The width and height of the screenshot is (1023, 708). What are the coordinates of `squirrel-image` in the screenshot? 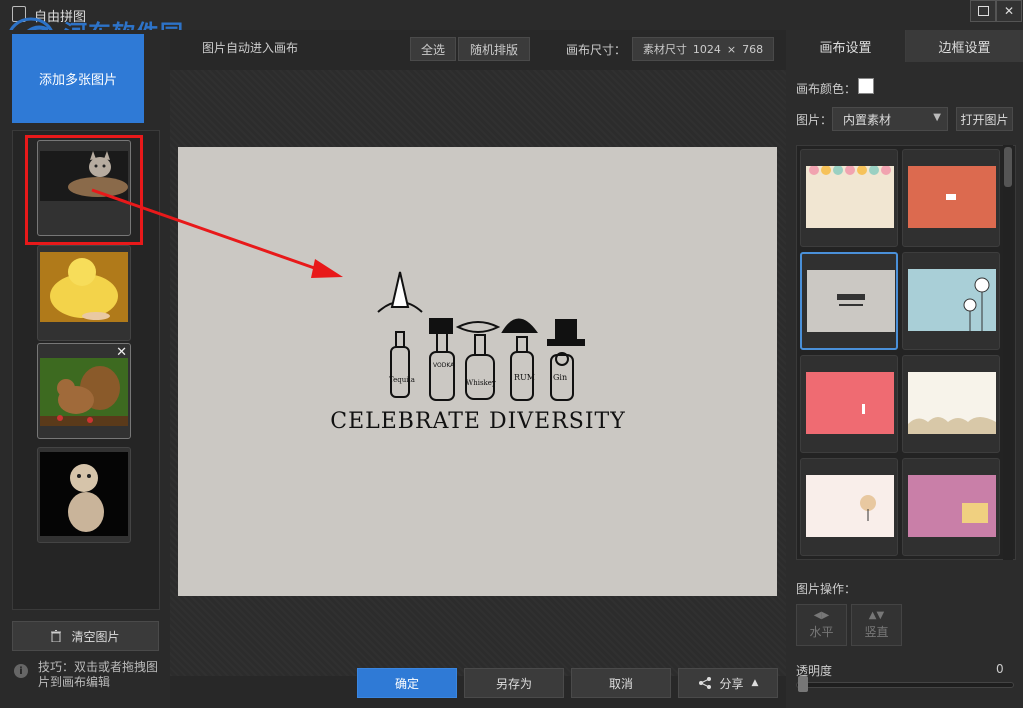 It's located at (84, 392).